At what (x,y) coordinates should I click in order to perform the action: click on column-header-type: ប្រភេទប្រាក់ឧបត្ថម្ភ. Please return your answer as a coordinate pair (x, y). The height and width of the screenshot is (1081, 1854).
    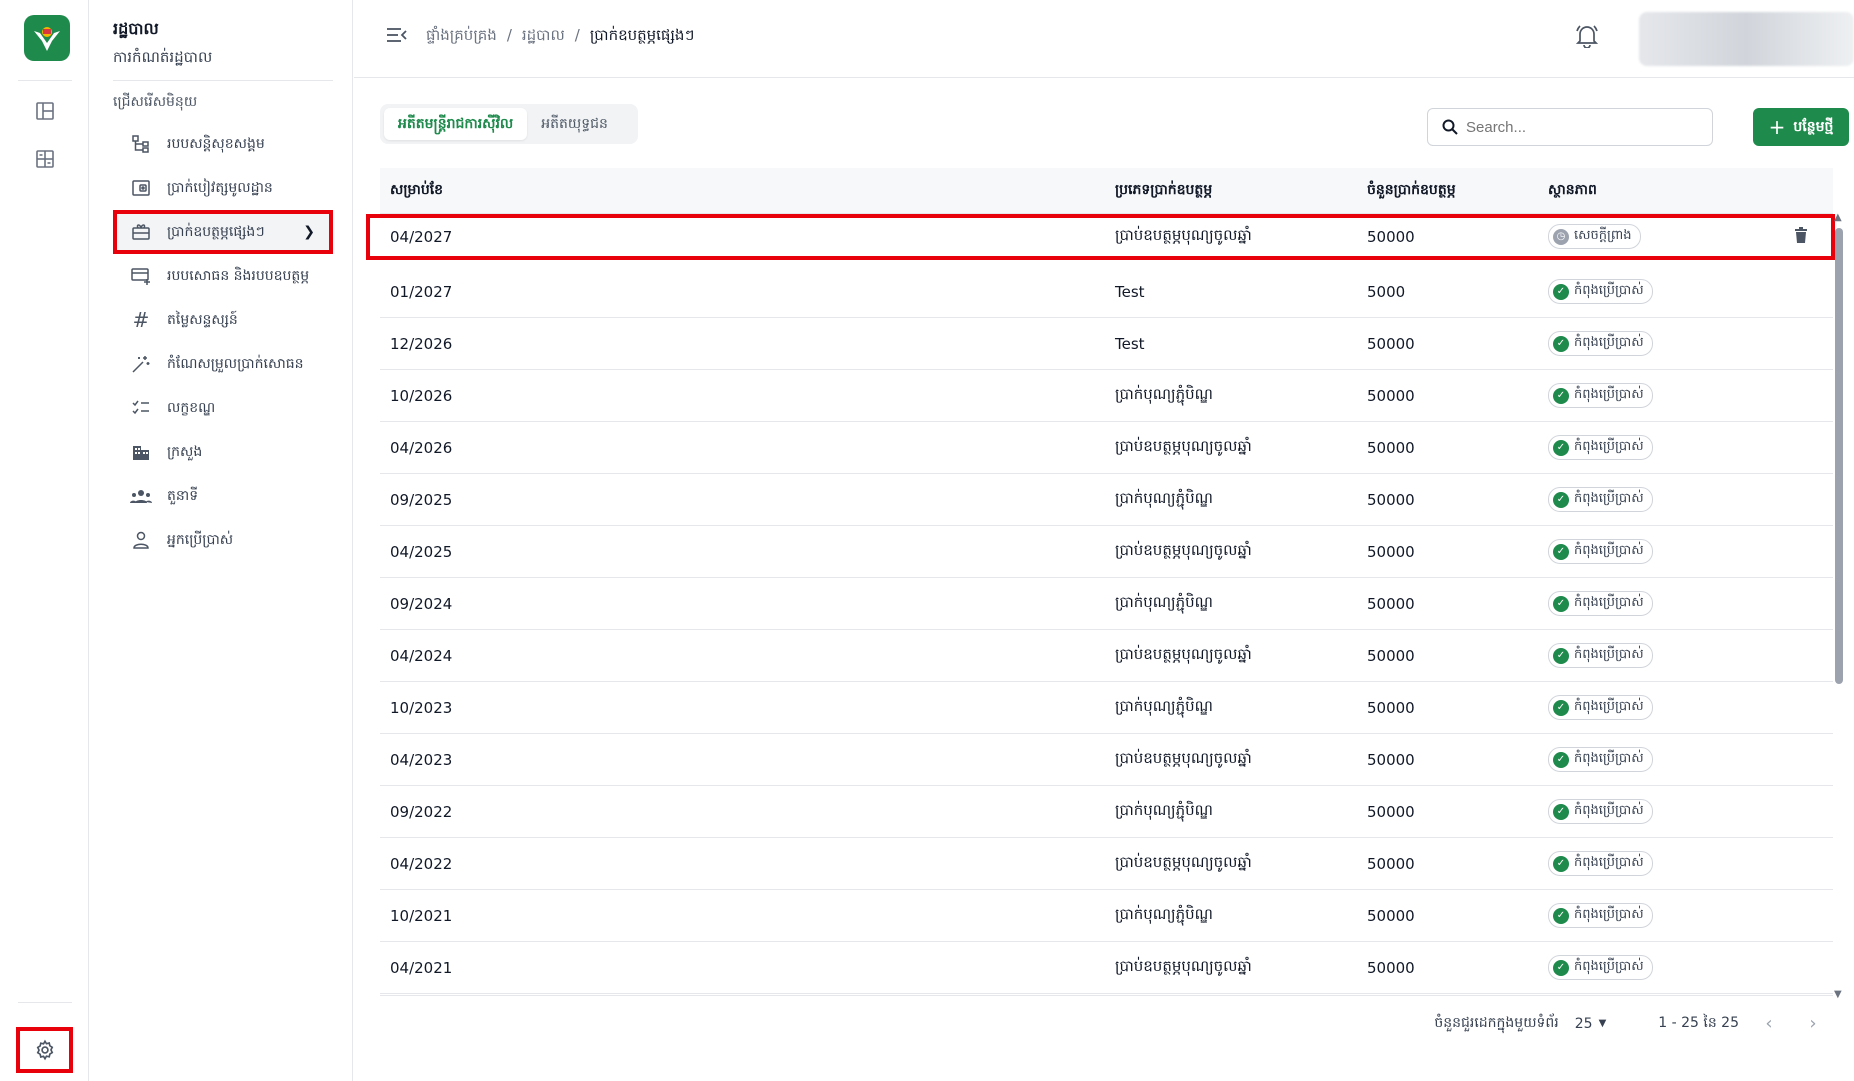
    Looking at the image, I should click on (1241, 190).